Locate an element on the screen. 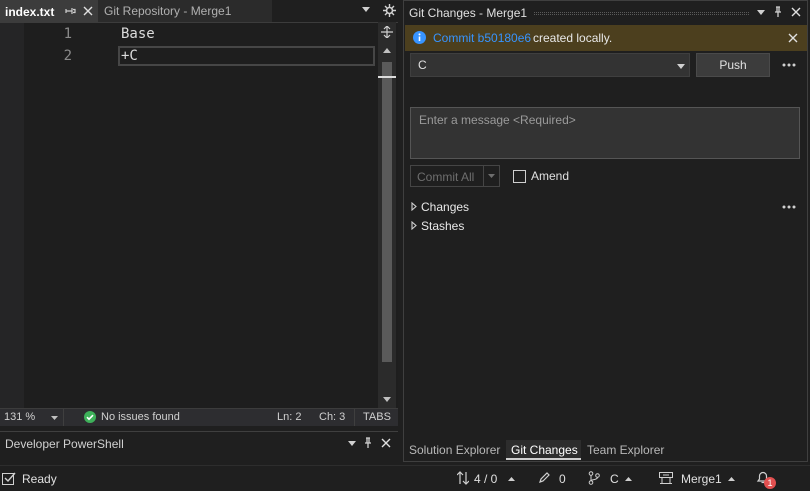 The image size is (810, 491). caret-position-marker is located at coordinates (387, 77).